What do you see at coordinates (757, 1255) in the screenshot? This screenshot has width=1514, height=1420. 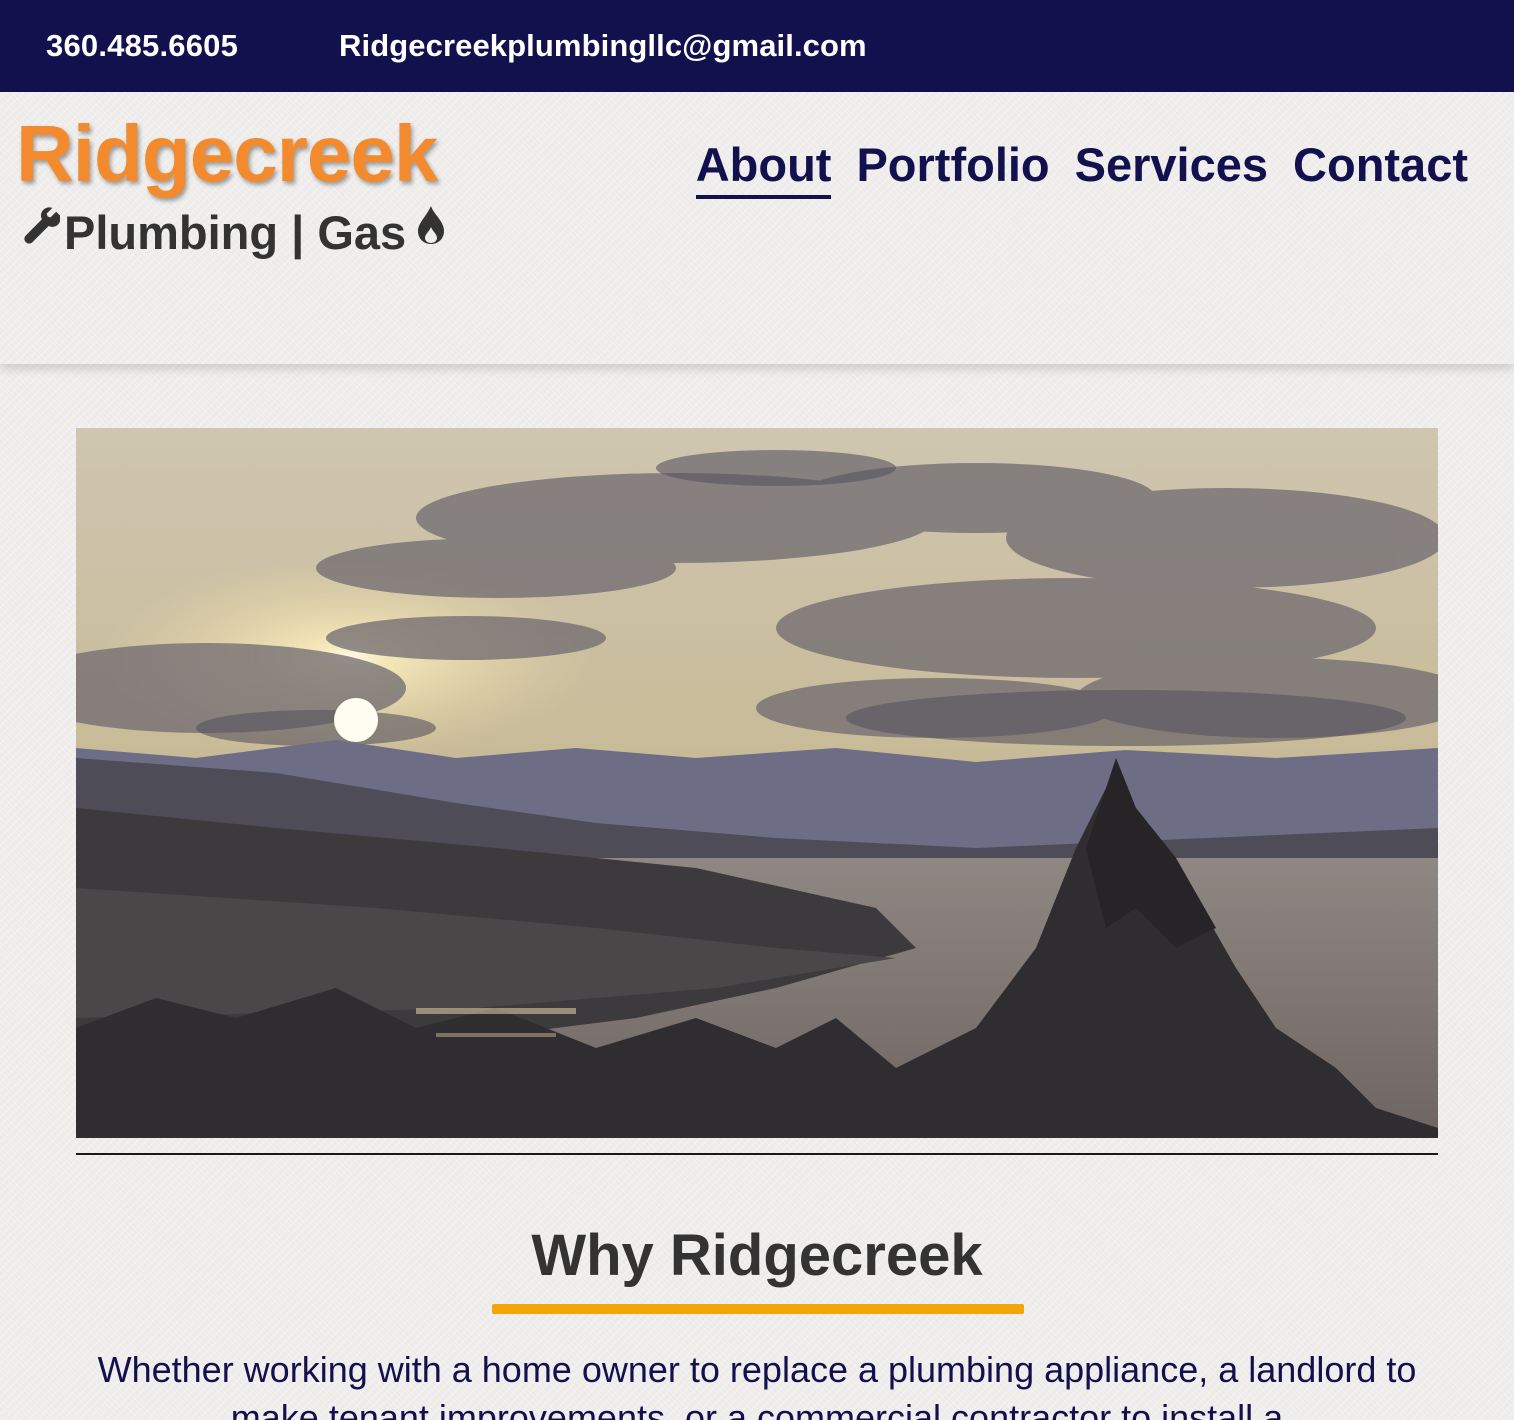 I see `section-title: Why Ridgecreek` at bounding box center [757, 1255].